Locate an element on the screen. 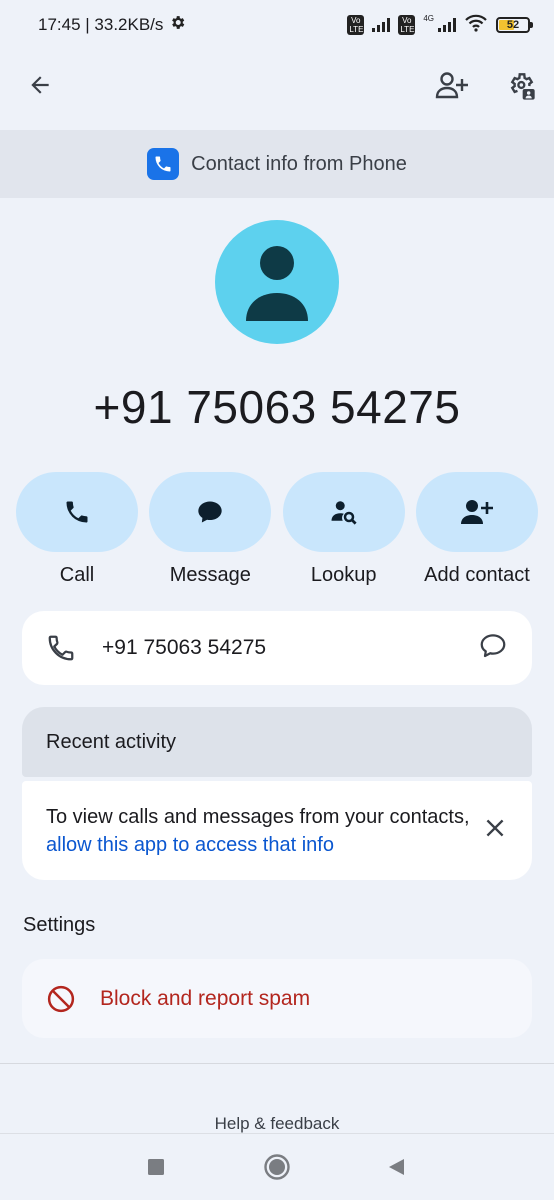 The width and height of the screenshot is (554, 1200). close-icon is located at coordinates (495, 828).